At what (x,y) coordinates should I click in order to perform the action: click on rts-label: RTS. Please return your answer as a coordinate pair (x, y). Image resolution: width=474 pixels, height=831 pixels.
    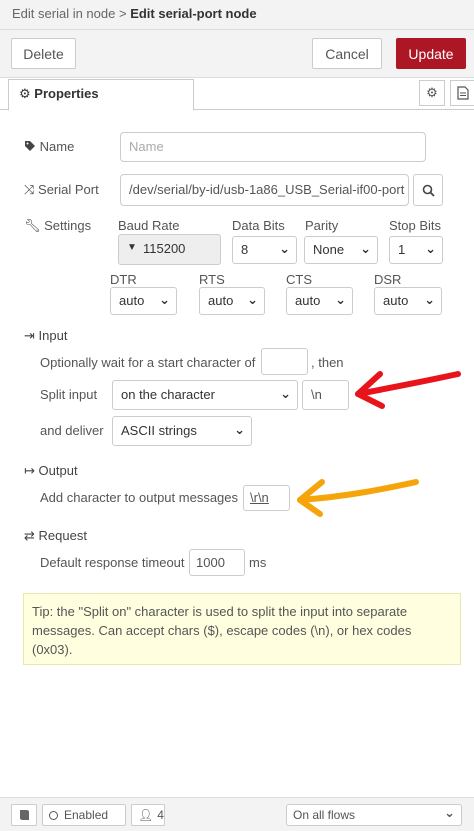
    Looking at the image, I should click on (212, 279).